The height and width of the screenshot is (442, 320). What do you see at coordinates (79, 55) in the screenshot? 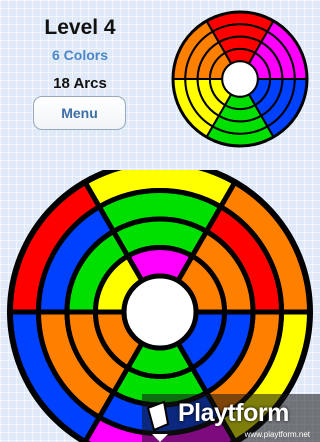
I see `colors-count: 6 Colors` at bounding box center [79, 55].